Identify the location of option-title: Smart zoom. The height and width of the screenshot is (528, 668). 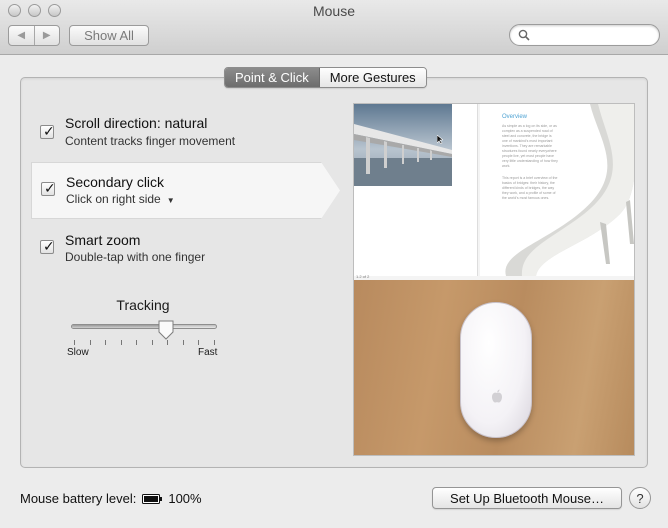
(103, 240).